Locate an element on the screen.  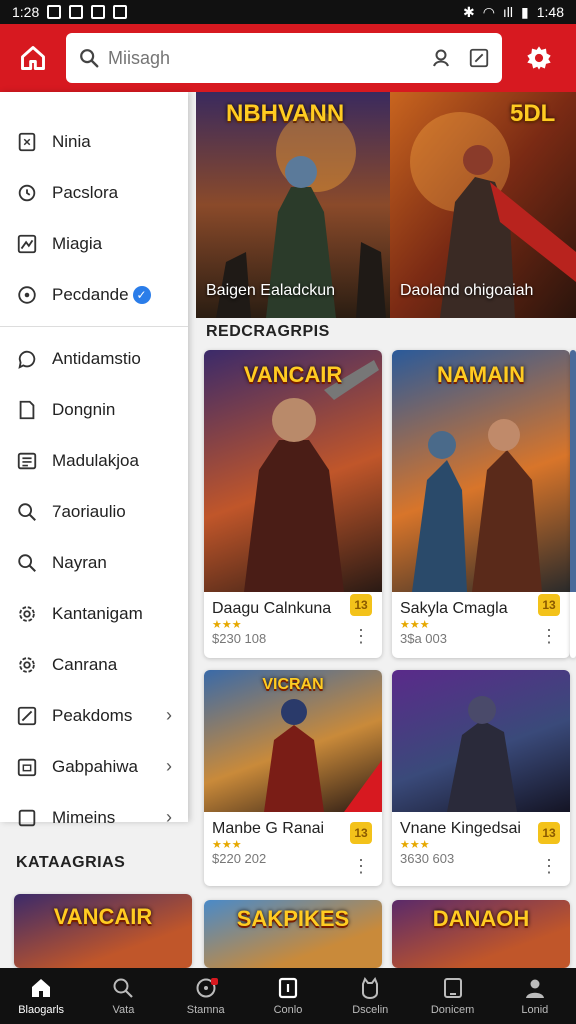
drawer-item: Madulakjoa is located at coordinates (94, 460).